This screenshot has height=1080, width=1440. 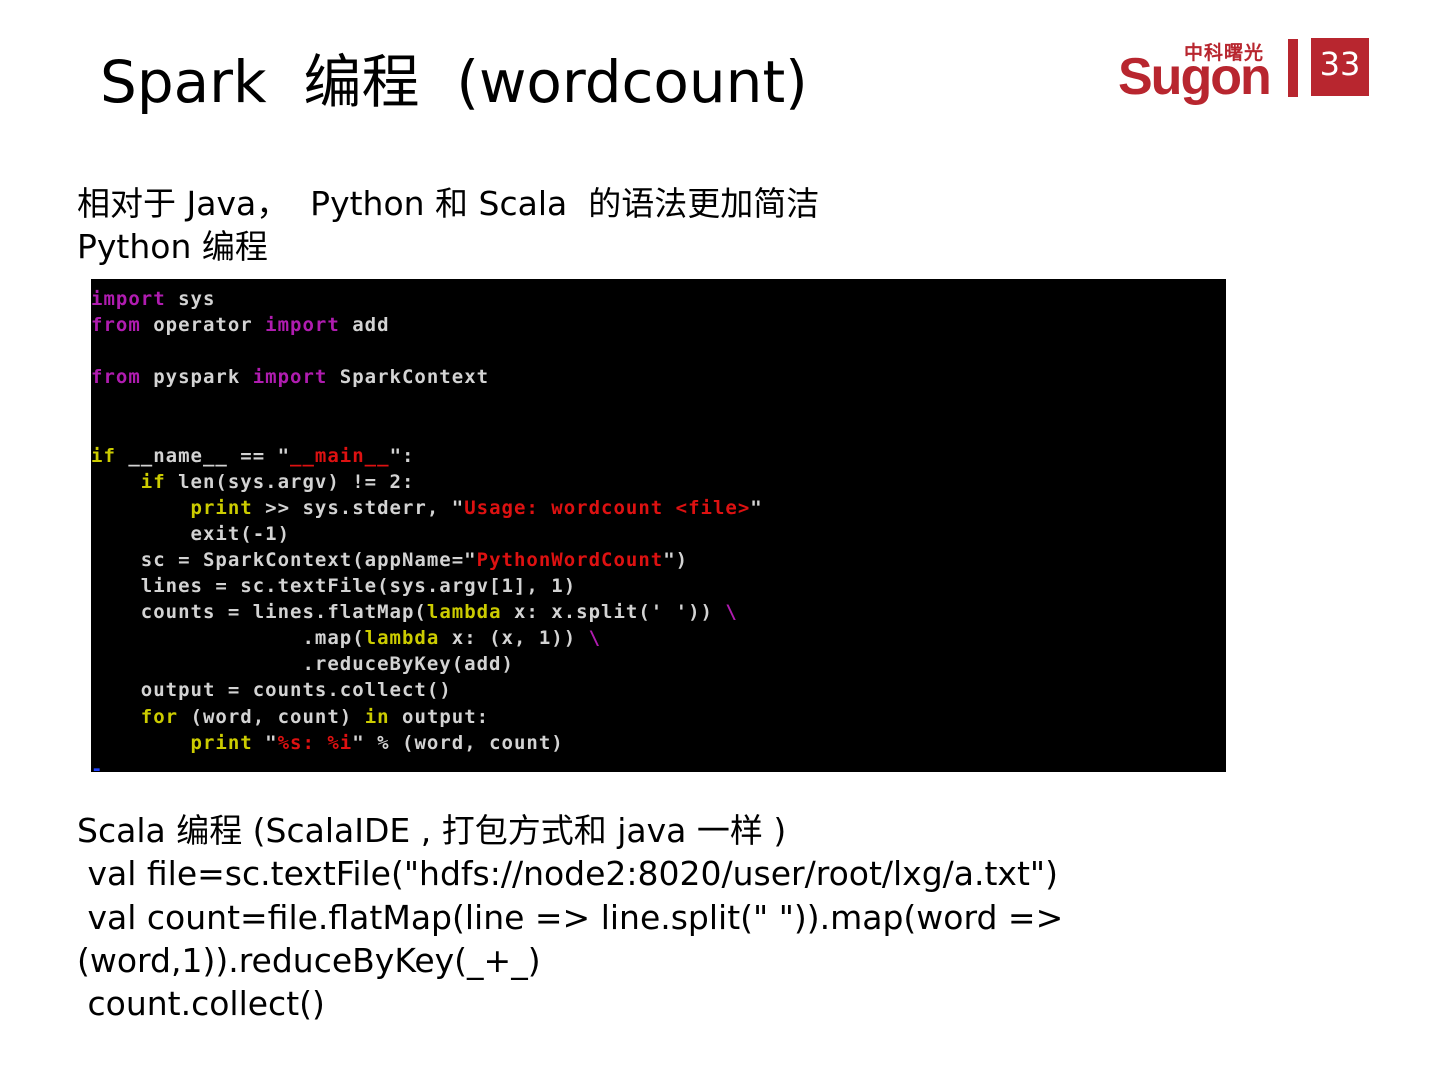 What do you see at coordinates (377, 716) in the screenshot?
I see `code-keyword: in` at bounding box center [377, 716].